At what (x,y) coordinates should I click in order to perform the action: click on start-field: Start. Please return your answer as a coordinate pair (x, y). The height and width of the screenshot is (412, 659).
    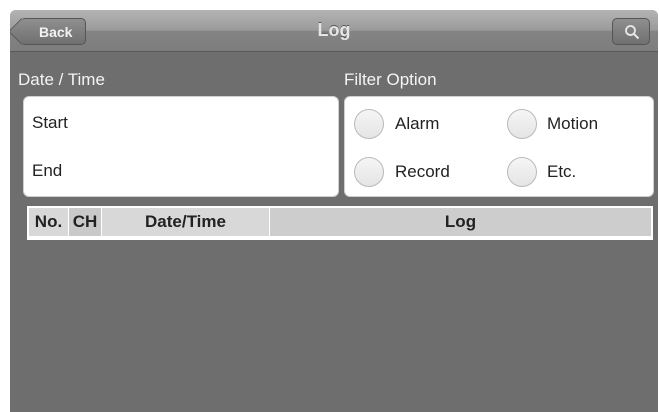
    Looking at the image, I should click on (50, 123).